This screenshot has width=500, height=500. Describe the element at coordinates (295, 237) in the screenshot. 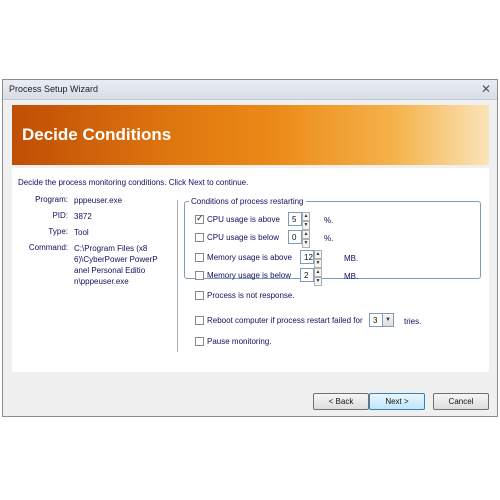

I see `cpu-below-input: 0` at that location.